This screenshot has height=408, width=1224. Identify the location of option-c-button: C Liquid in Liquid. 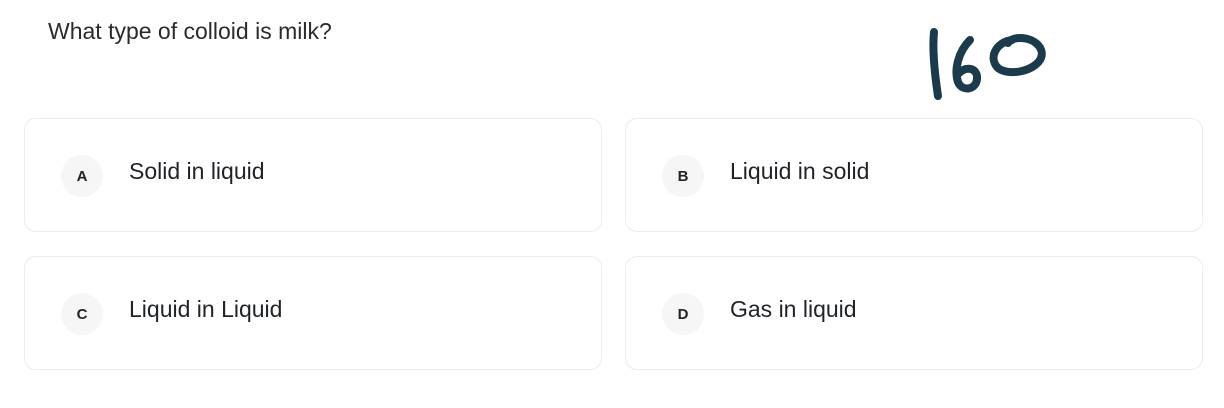
(313, 313).